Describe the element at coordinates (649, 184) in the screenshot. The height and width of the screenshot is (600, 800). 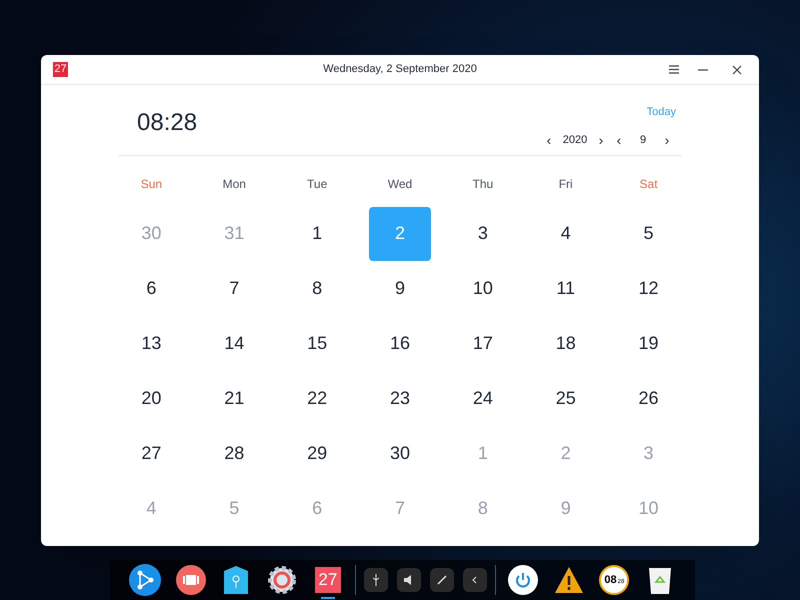
I see `weekday-label: Sat` at that location.